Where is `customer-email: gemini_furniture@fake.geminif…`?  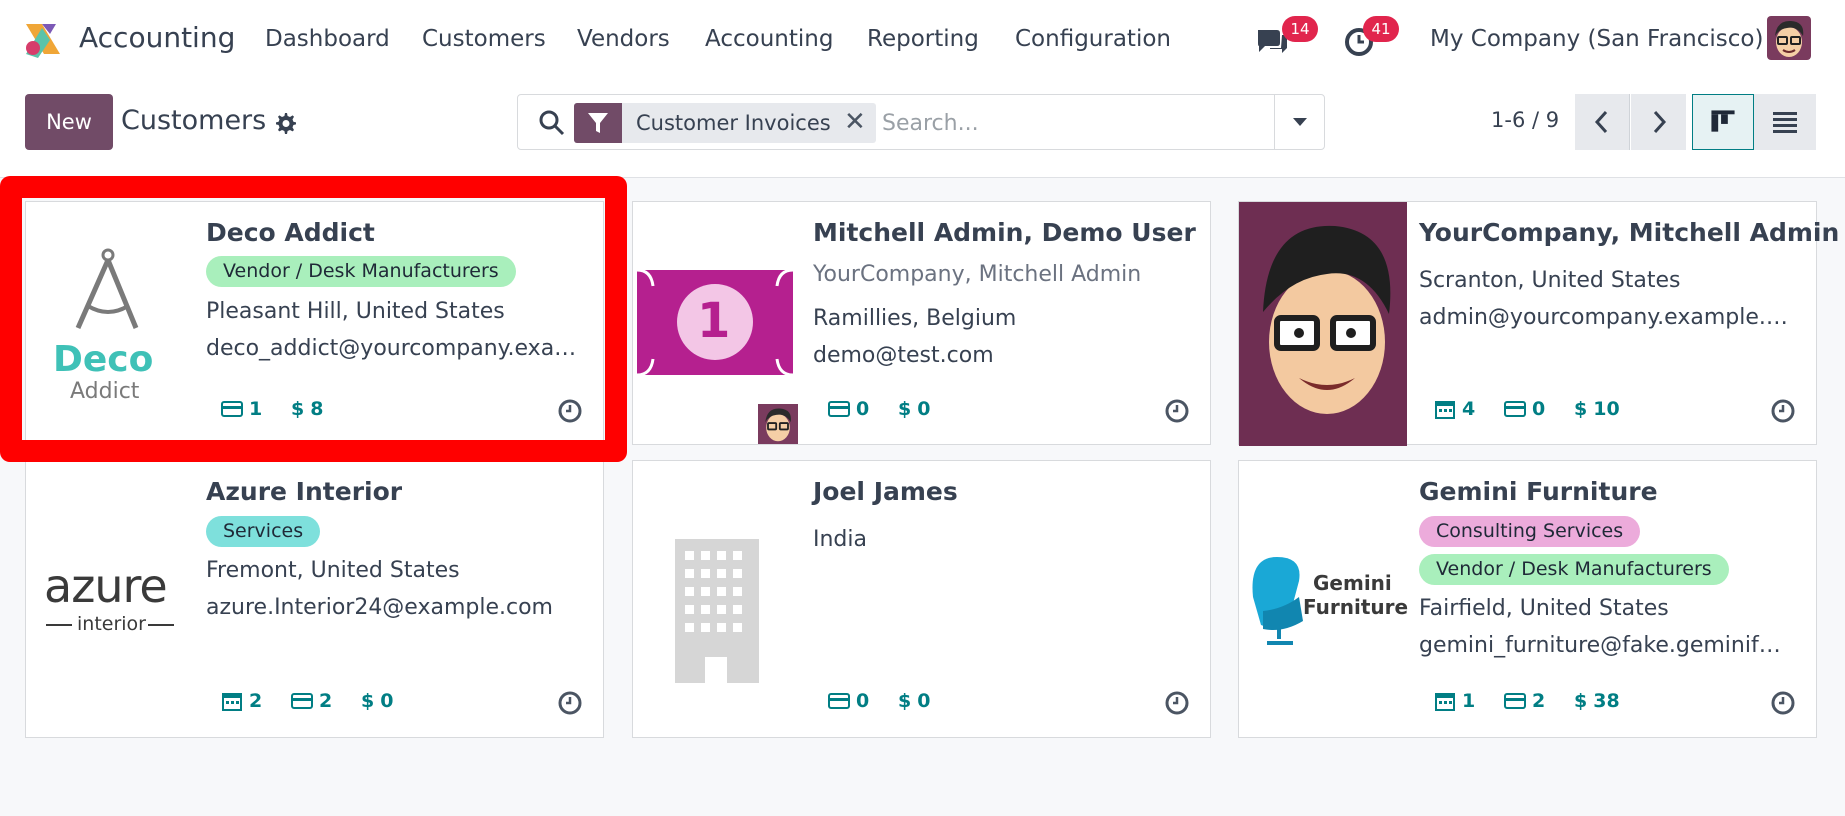 customer-email: gemini_furniture@fake.geminif… is located at coordinates (1600, 645).